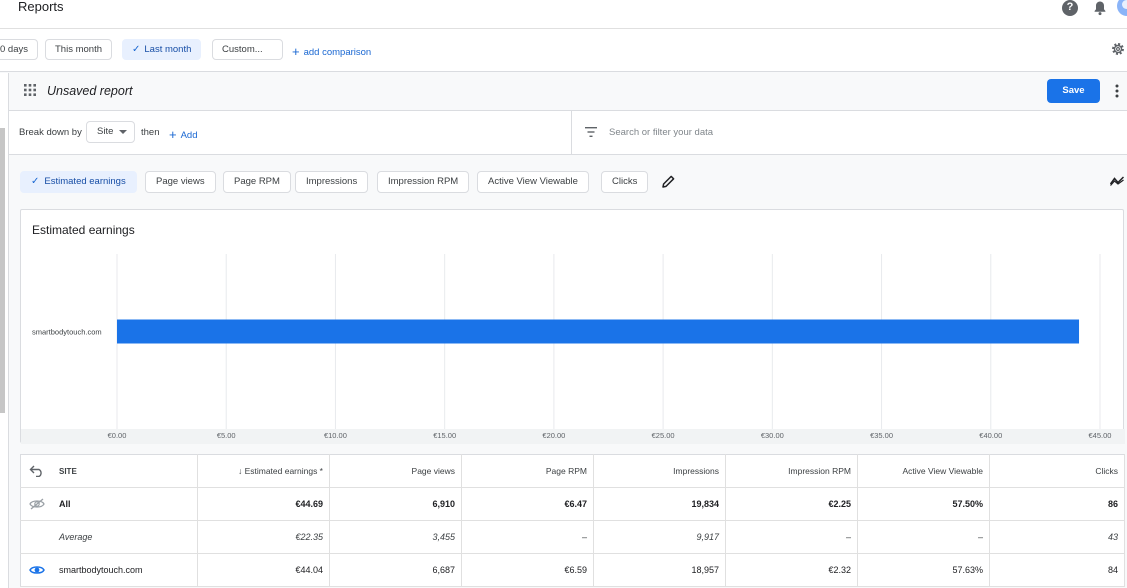  Describe the element at coordinates (663, 435) in the screenshot. I see `x-tick-label: €25.00` at that location.